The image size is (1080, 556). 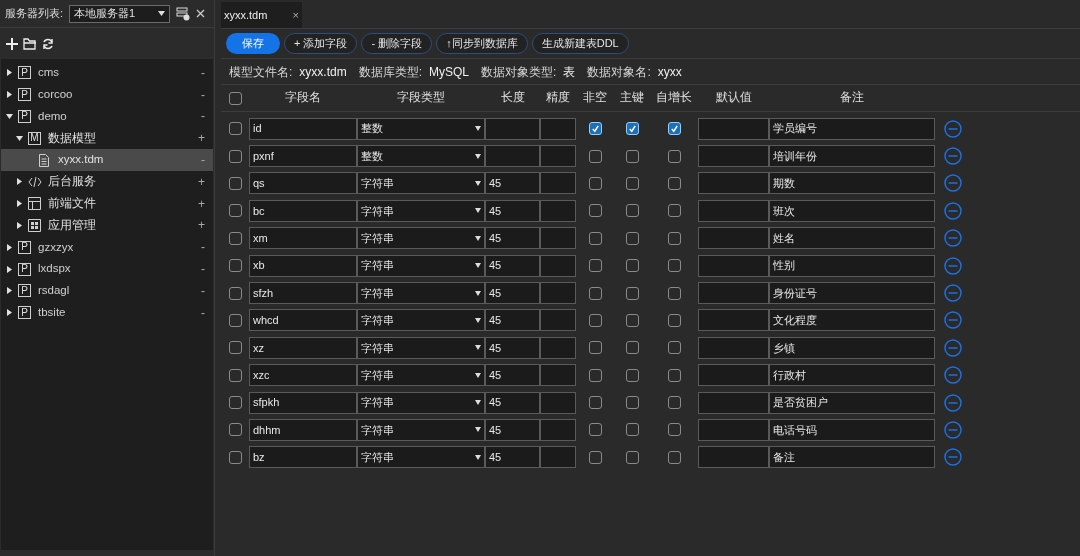 I want to click on field-name-input: whcd, so click(x=303, y=320).